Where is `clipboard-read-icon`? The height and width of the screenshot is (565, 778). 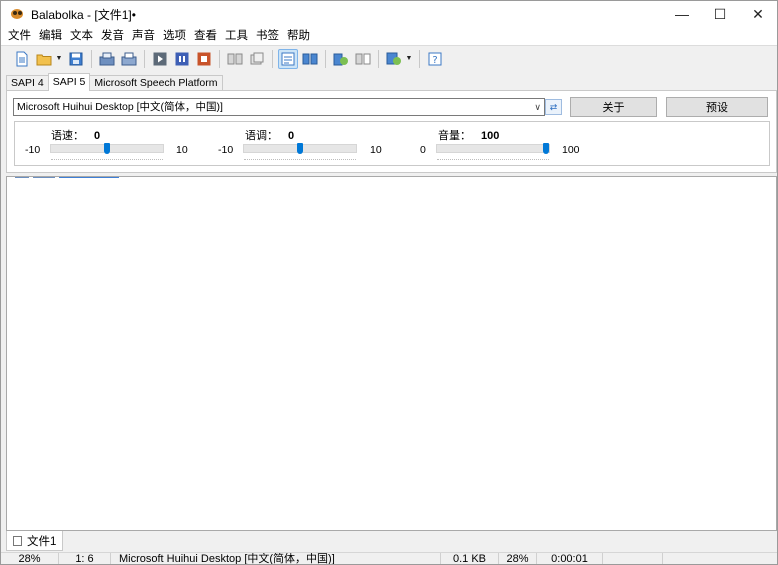 clipboard-read-icon is located at coordinates (341, 59).